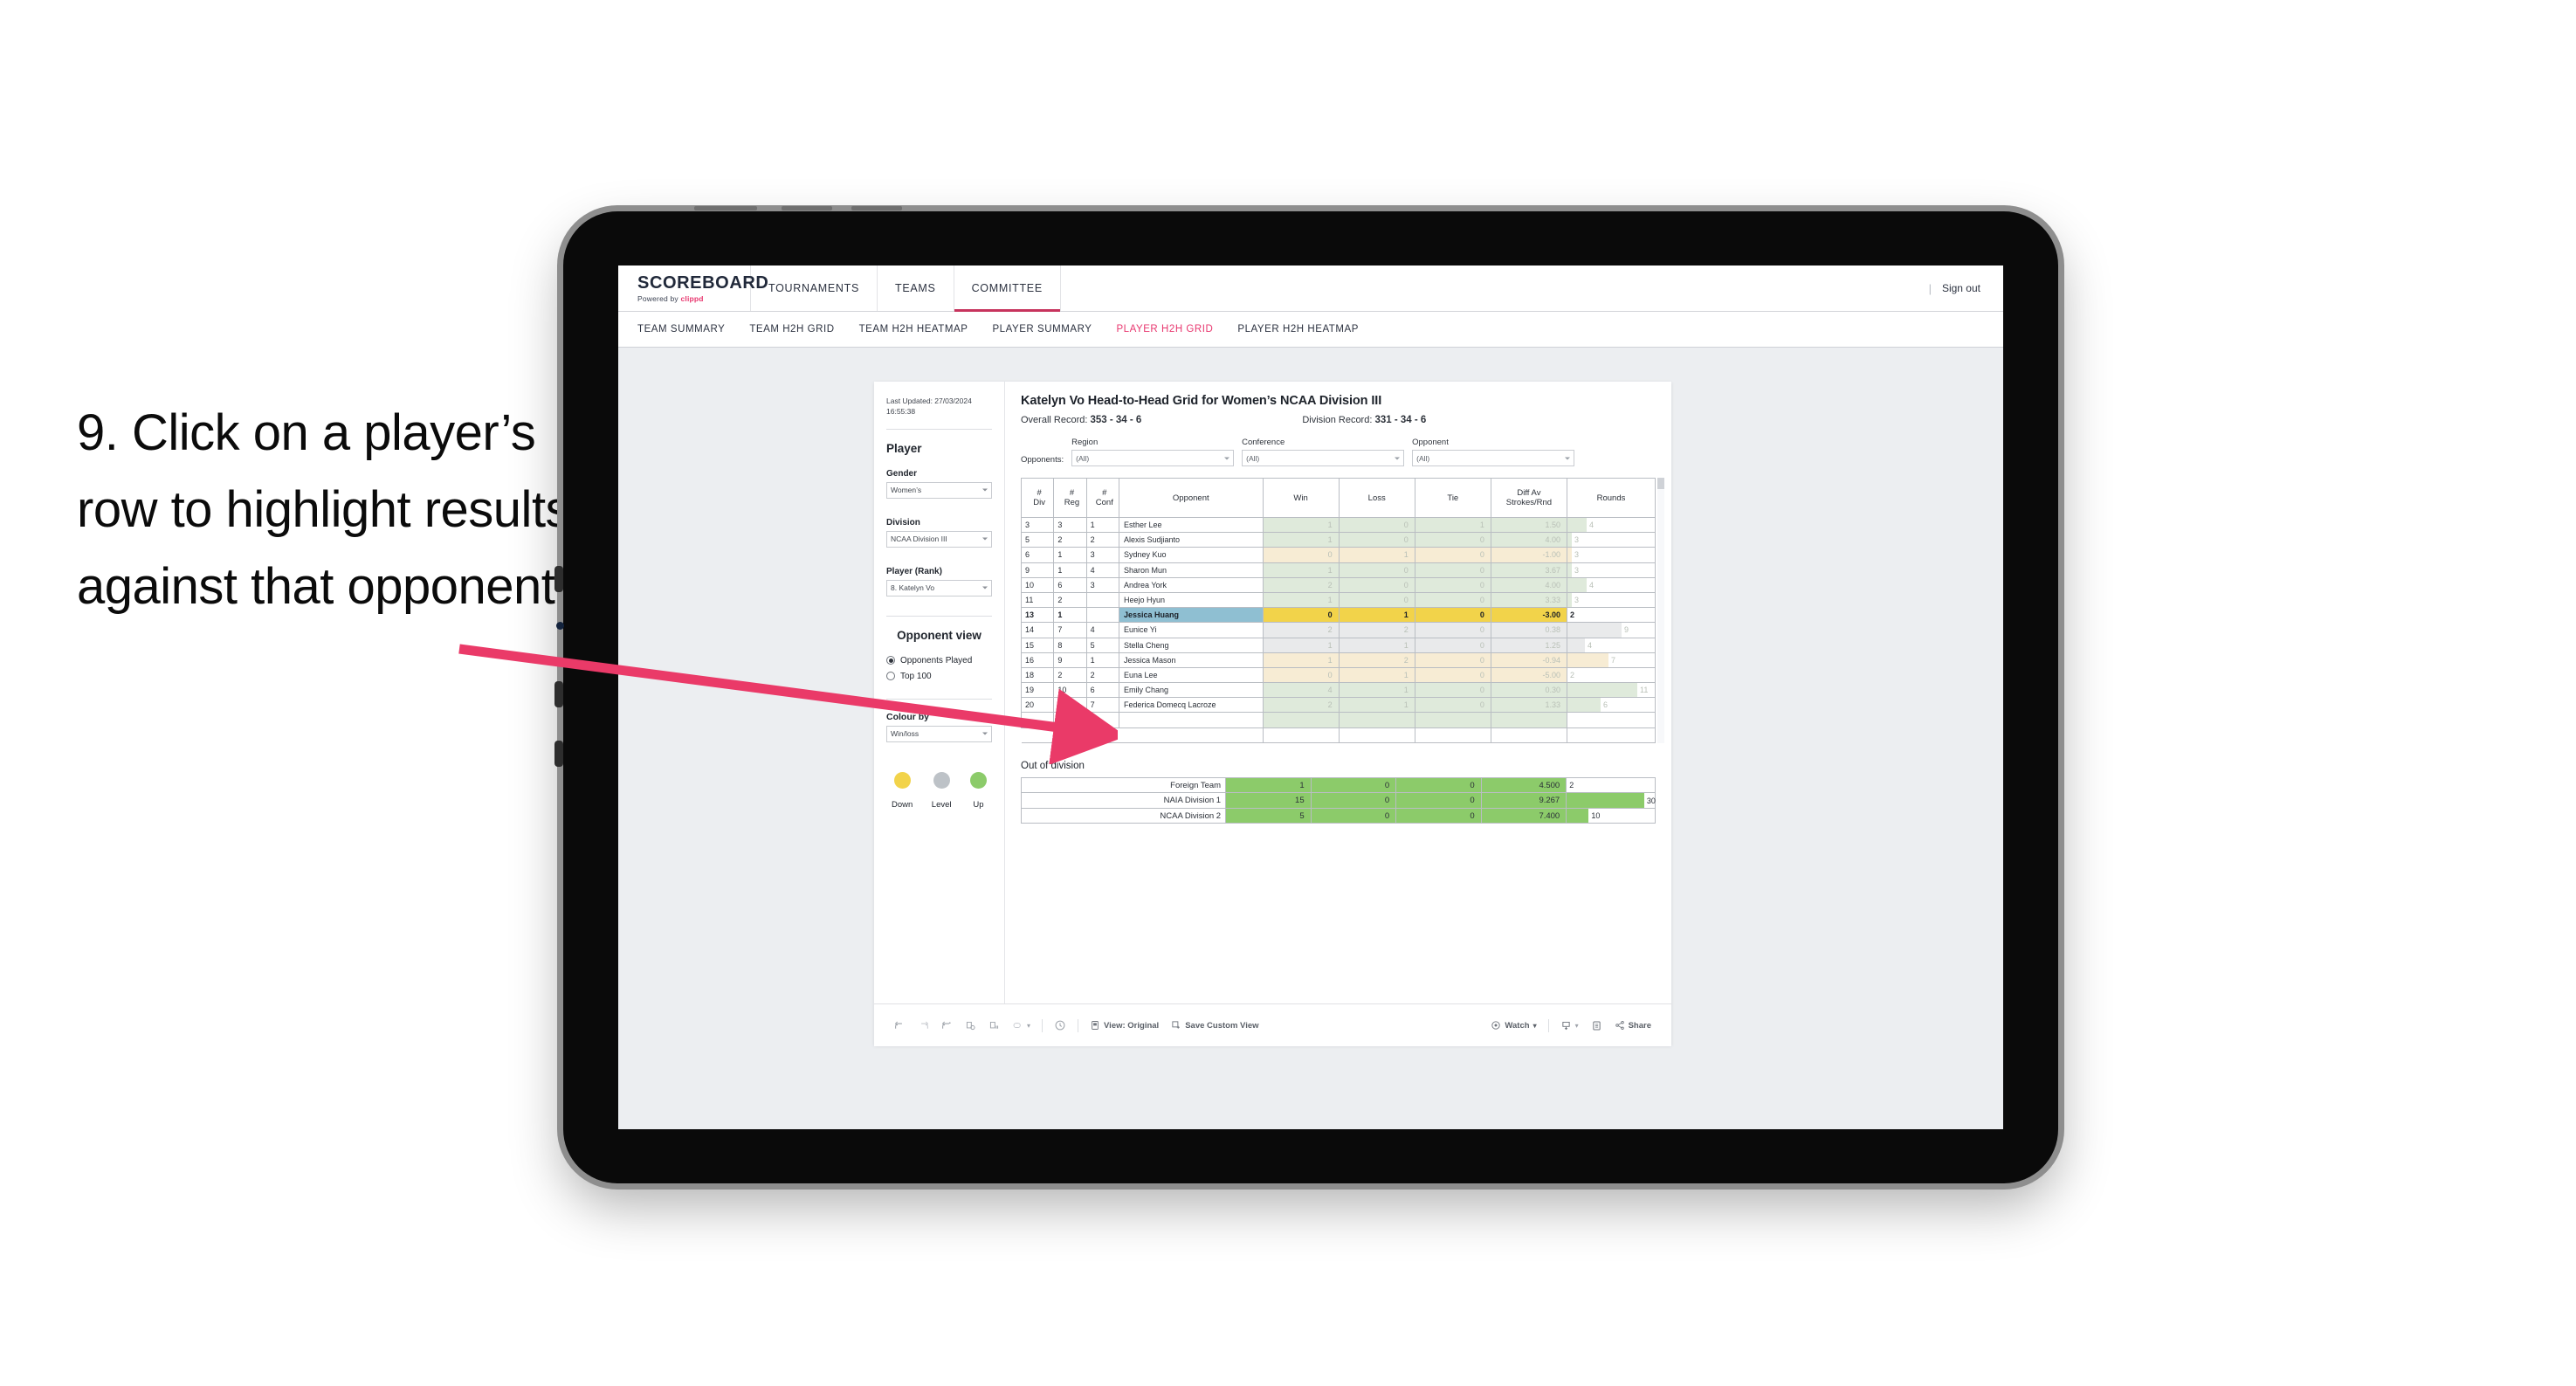  Describe the element at coordinates (1596, 1025) in the screenshot. I see `fullscreen-button` at that location.